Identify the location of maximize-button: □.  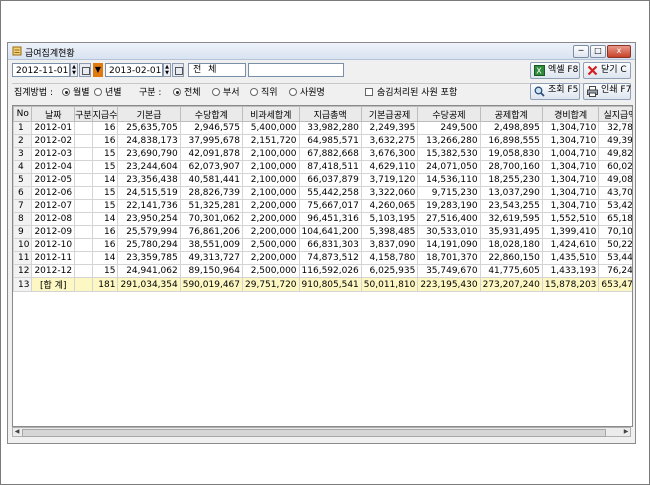
(598, 51).